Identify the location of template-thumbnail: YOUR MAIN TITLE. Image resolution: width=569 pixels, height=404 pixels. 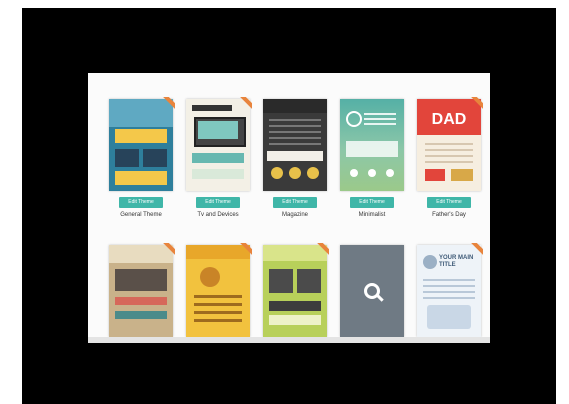
(449, 291).